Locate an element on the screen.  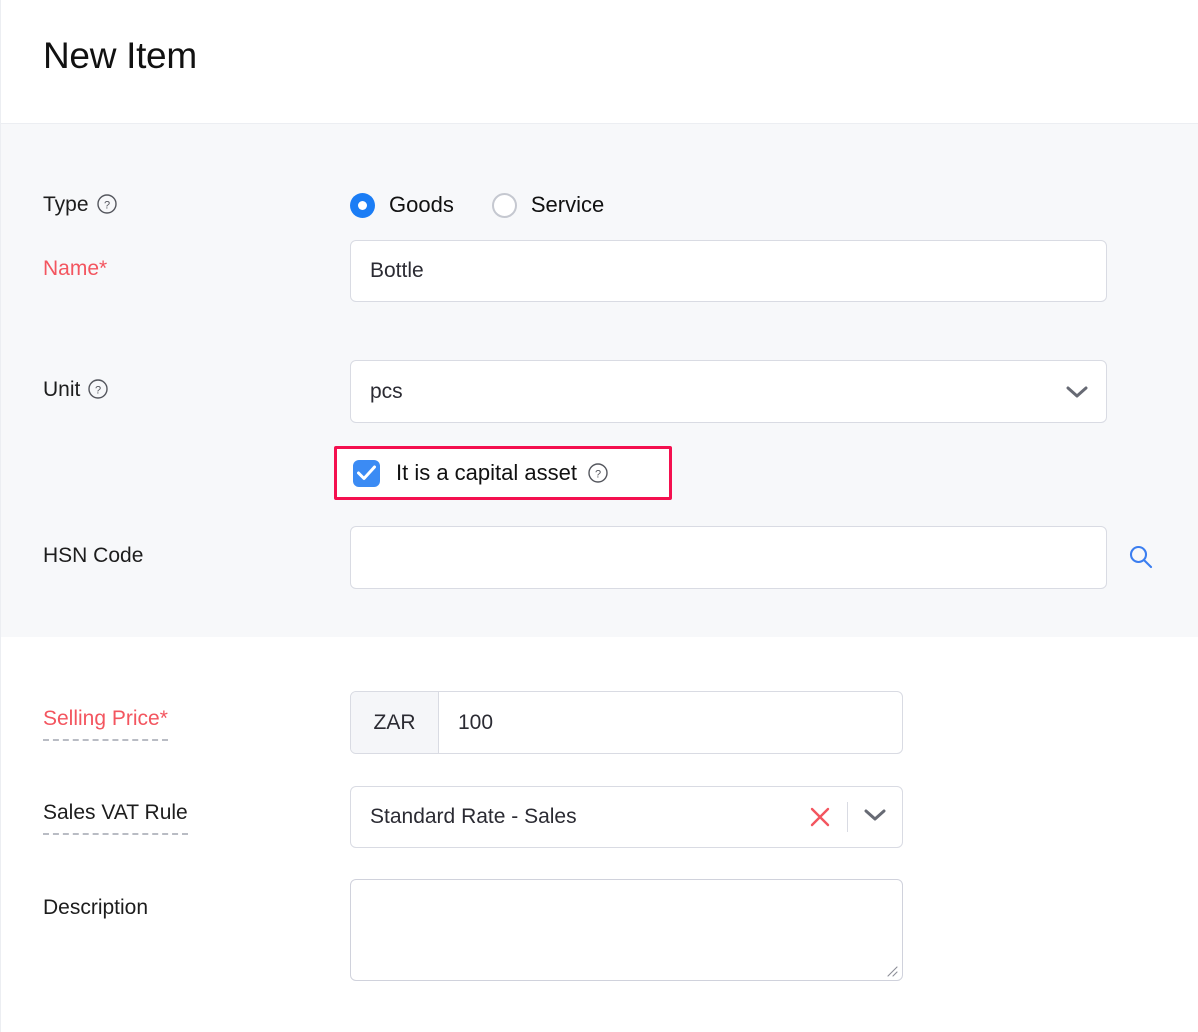
sales-vat-rule-label: Sales VAT Rule is located at coordinates (115, 817).